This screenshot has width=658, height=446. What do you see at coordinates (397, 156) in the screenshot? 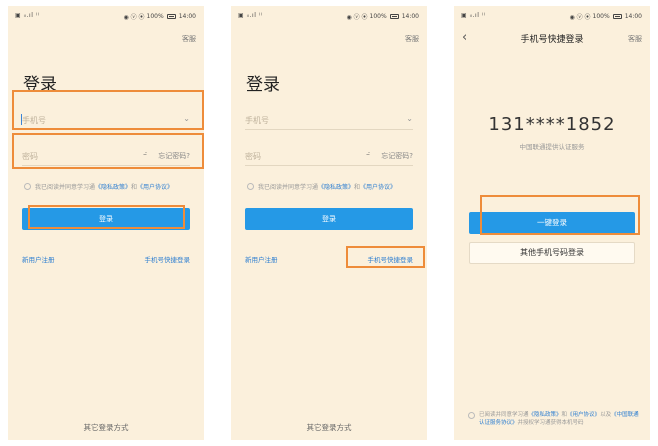
I see `forgot-password-link: 忘记密码?` at bounding box center [397, 156].